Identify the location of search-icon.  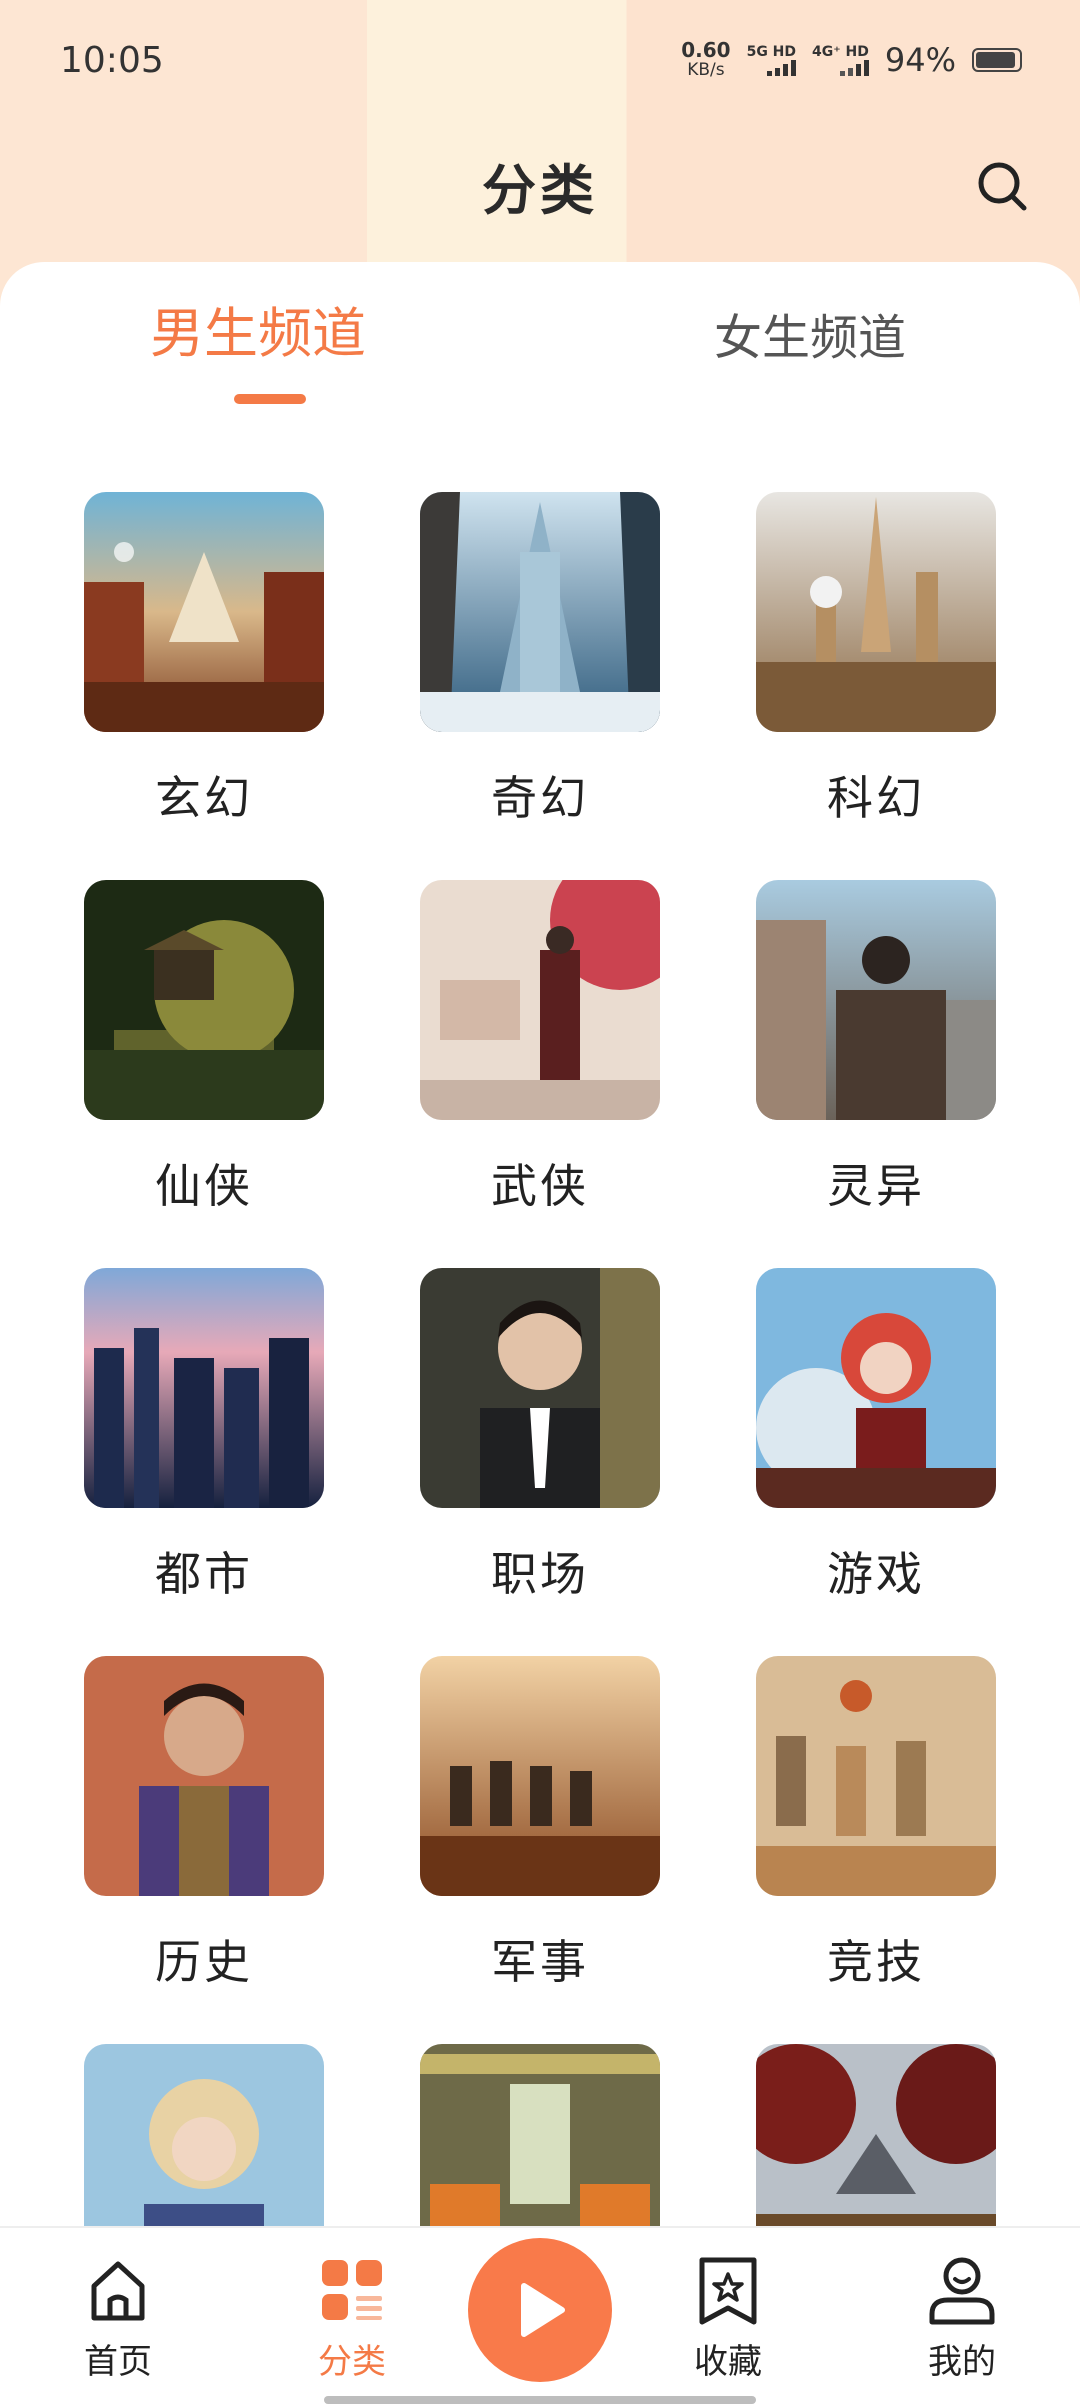
(1002, 186).